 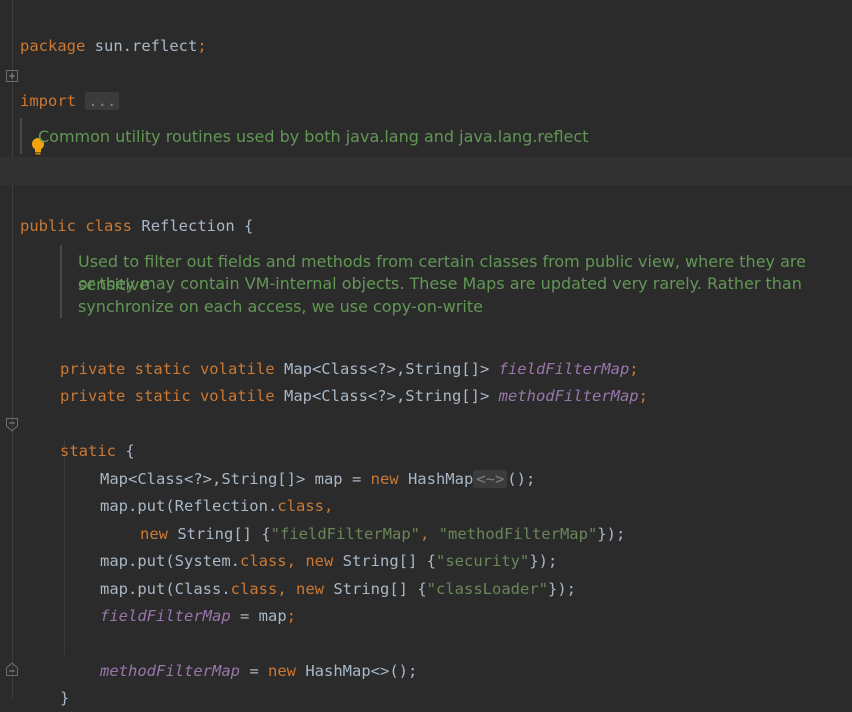 What do you see at coordinates (188, 226) in the screenshot?
I see `class-name: Reflection` at bounding box center [188, 226].